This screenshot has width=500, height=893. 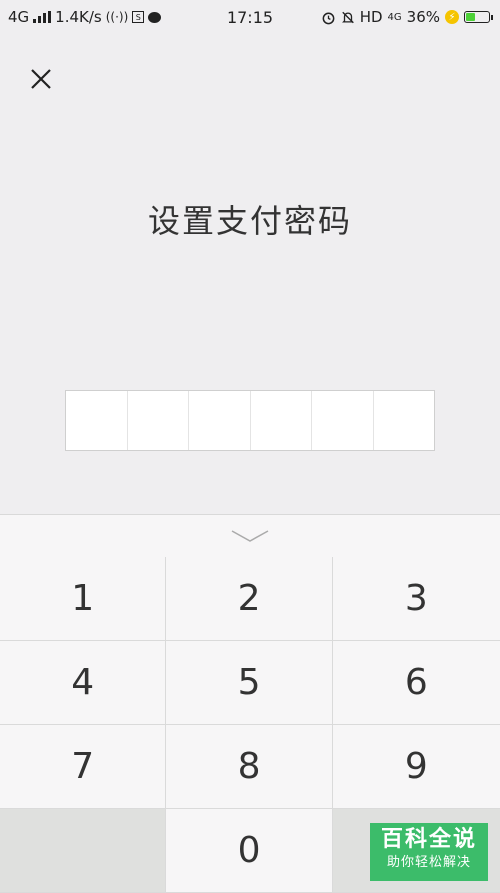 What do you see at coordinates (347, 17) in the screenshot?
I see `mute-icon` at bounding box center [347, 17].